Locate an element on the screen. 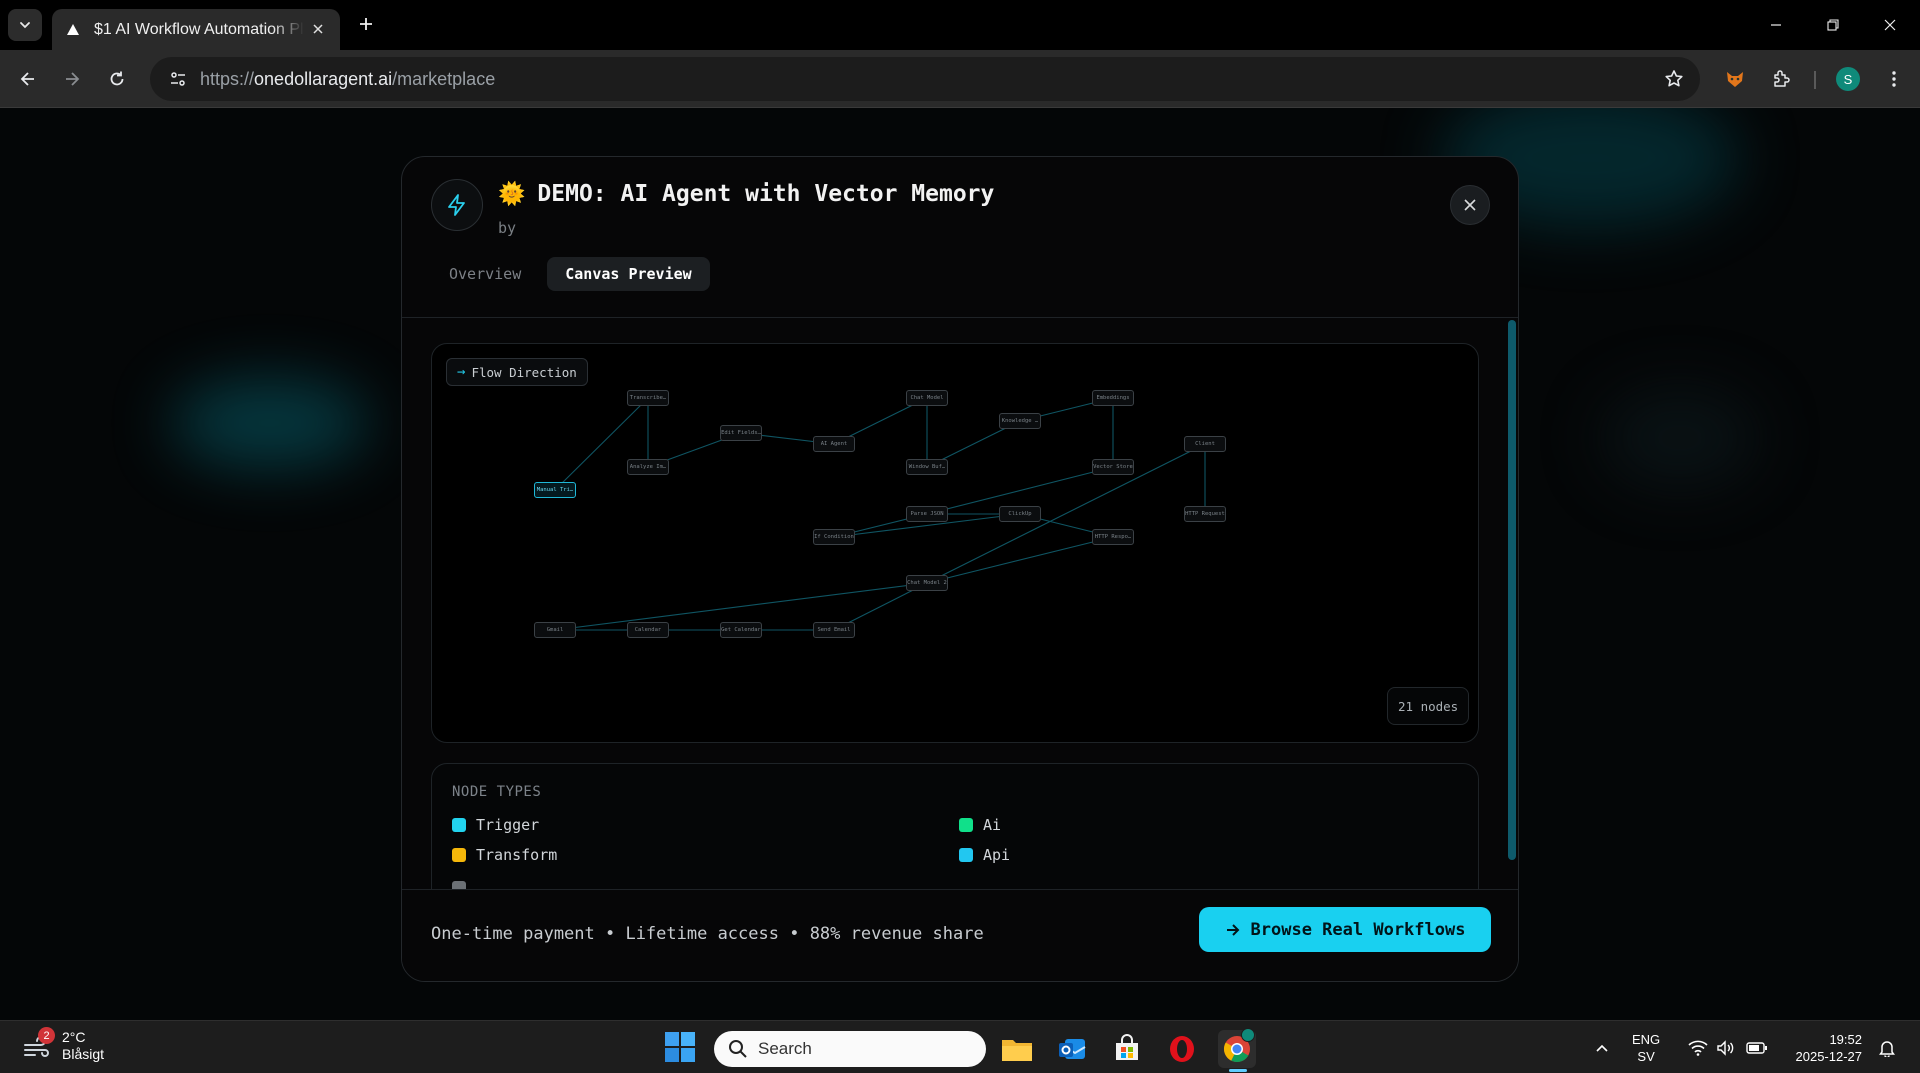 Image resolution: width=1920 pixels, height=1073 pixels. address-bar: https://onedollaragent.ai/marketplace is located at coordinates (925, 79).